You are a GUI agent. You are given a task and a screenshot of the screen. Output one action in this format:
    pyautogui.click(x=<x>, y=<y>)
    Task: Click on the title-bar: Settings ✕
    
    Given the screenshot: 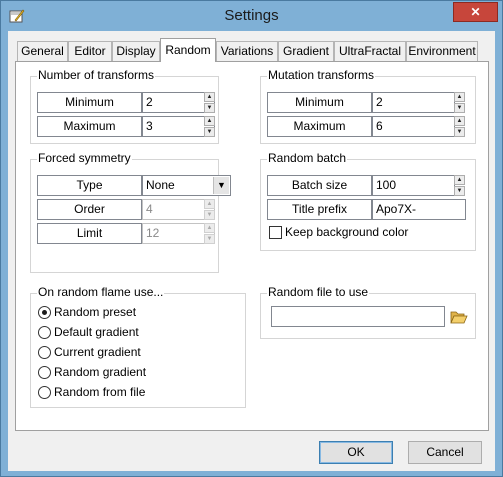 What is the action you would take?
    pyautogui.click(x=251, y=16)
    